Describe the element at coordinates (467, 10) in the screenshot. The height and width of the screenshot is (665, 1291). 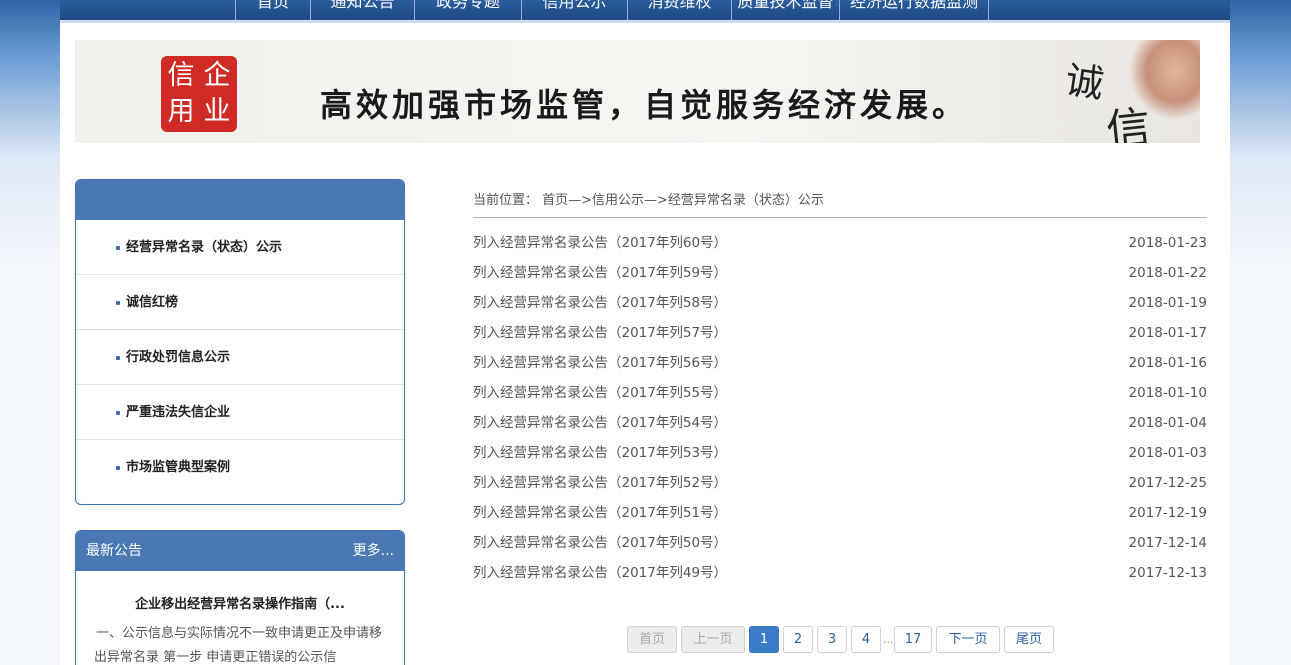
I see `nav-gov-topics: 政务专题` at that location.